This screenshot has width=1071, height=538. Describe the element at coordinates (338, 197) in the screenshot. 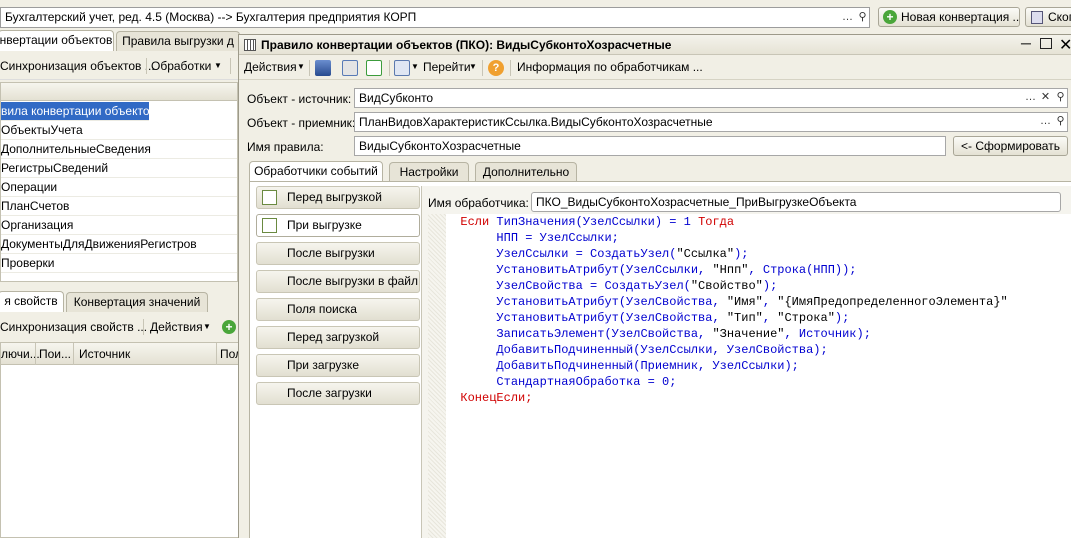

I see `event-before-export: Перед выгрузкой` at that location.